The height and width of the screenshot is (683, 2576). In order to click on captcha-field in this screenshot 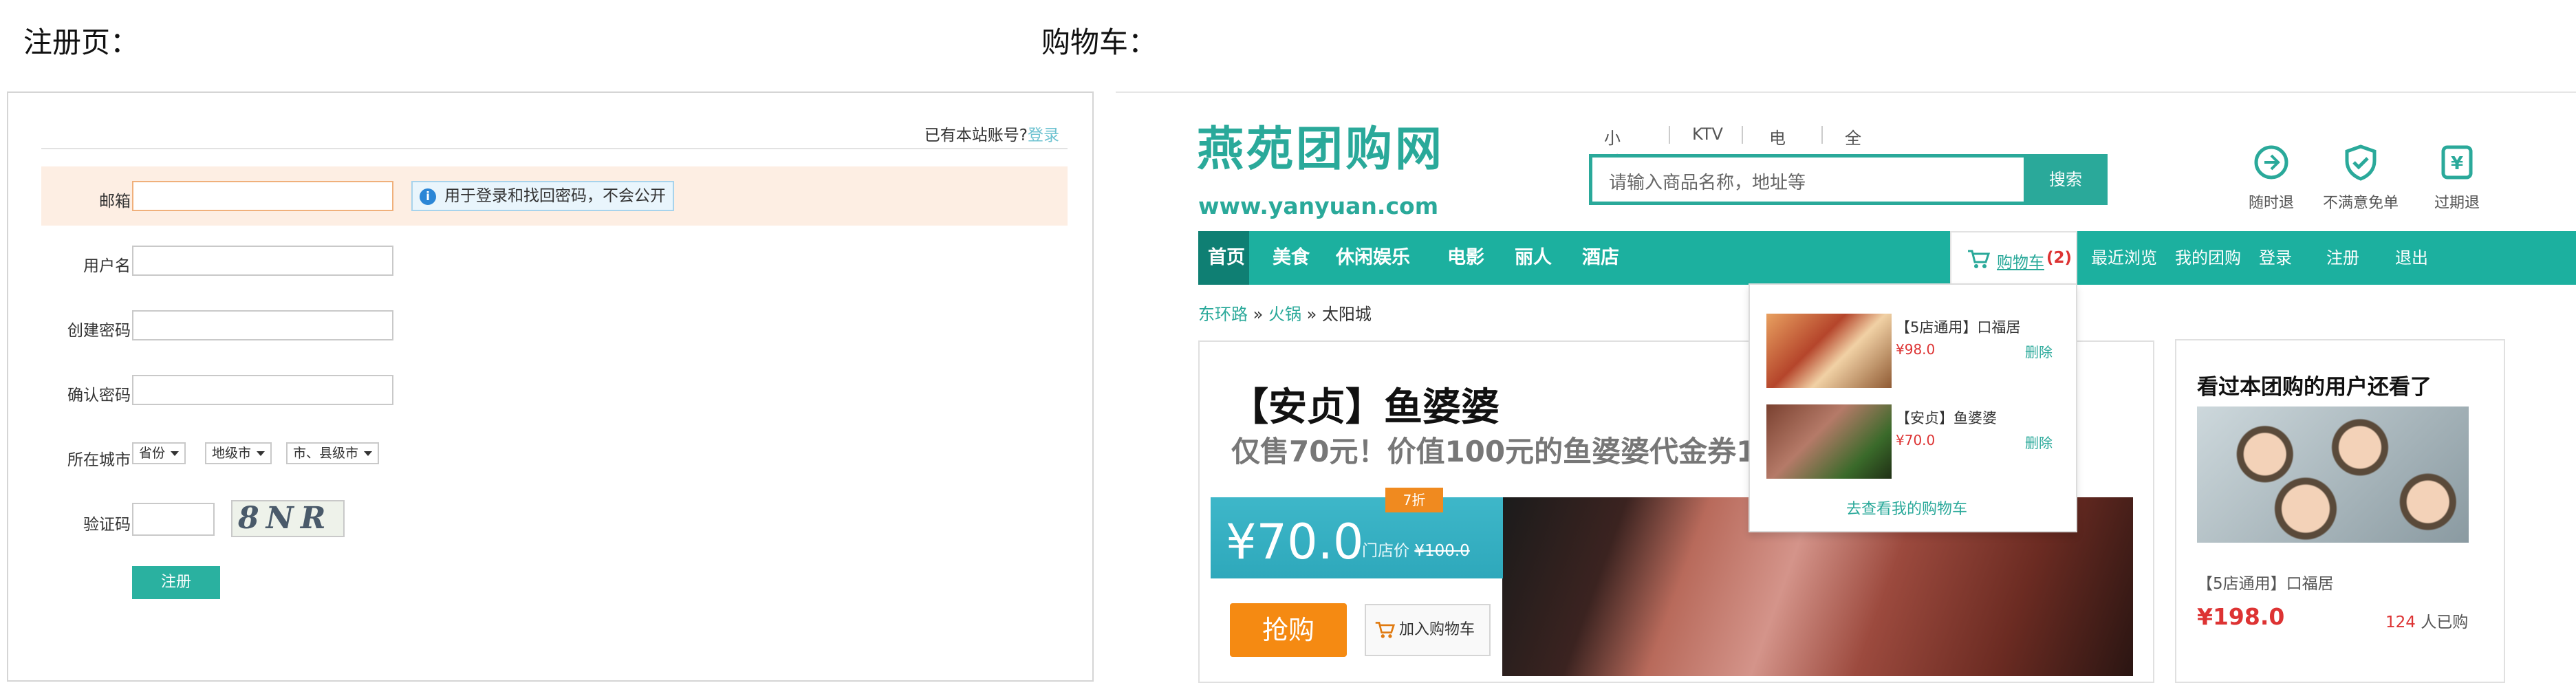, I will do `click(173, 519)`.